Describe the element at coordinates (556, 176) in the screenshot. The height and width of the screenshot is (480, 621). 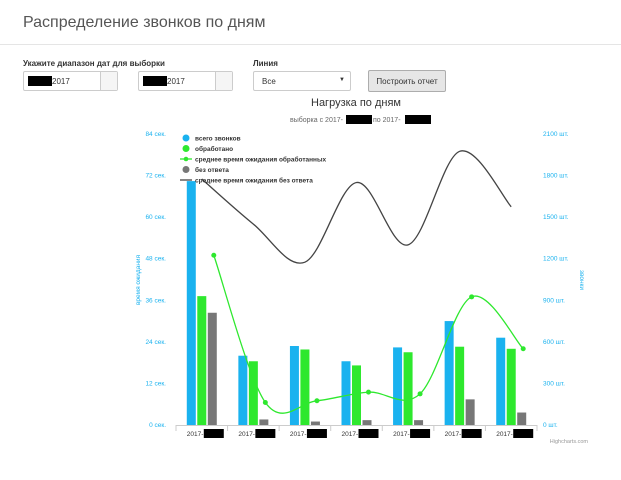
I see `right-tick-label: 1800 шт.` at that location.